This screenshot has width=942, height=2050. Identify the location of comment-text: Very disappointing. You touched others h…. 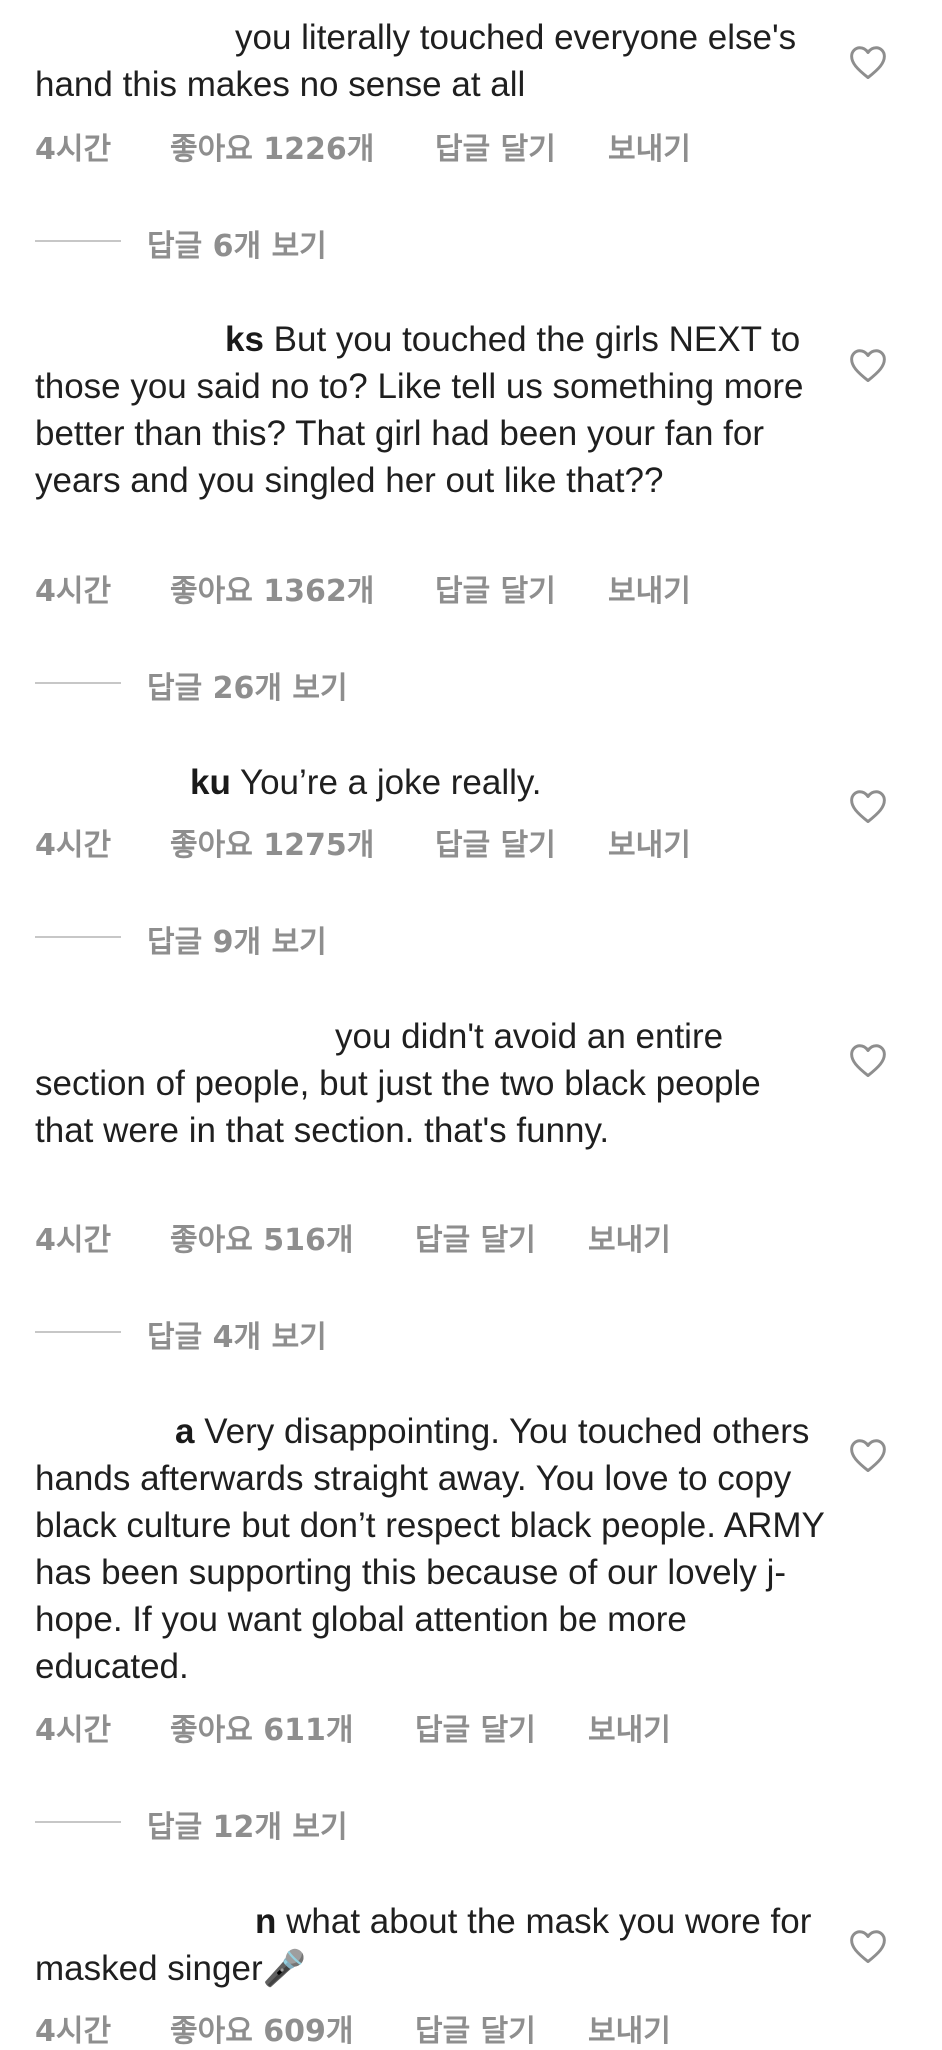
(430, 1549).